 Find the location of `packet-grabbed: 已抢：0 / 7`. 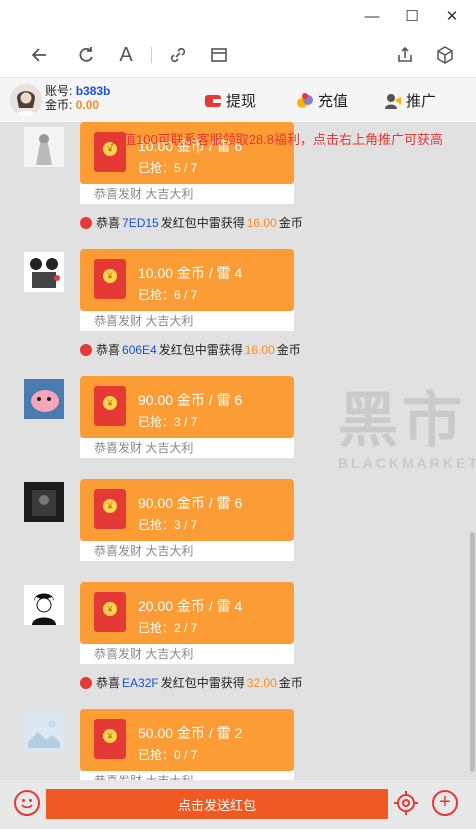

packet-grabbed: 已抢：0 / 7 is located at coordinates (168, 755).